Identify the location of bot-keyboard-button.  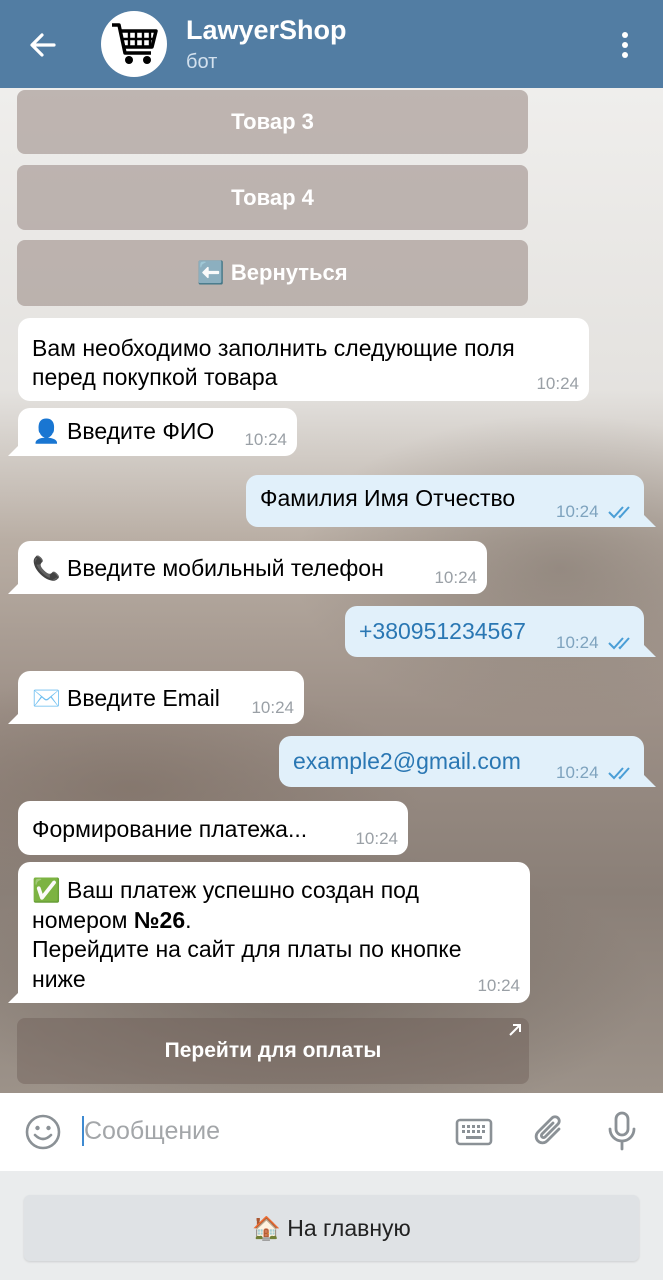
(474, 1132).